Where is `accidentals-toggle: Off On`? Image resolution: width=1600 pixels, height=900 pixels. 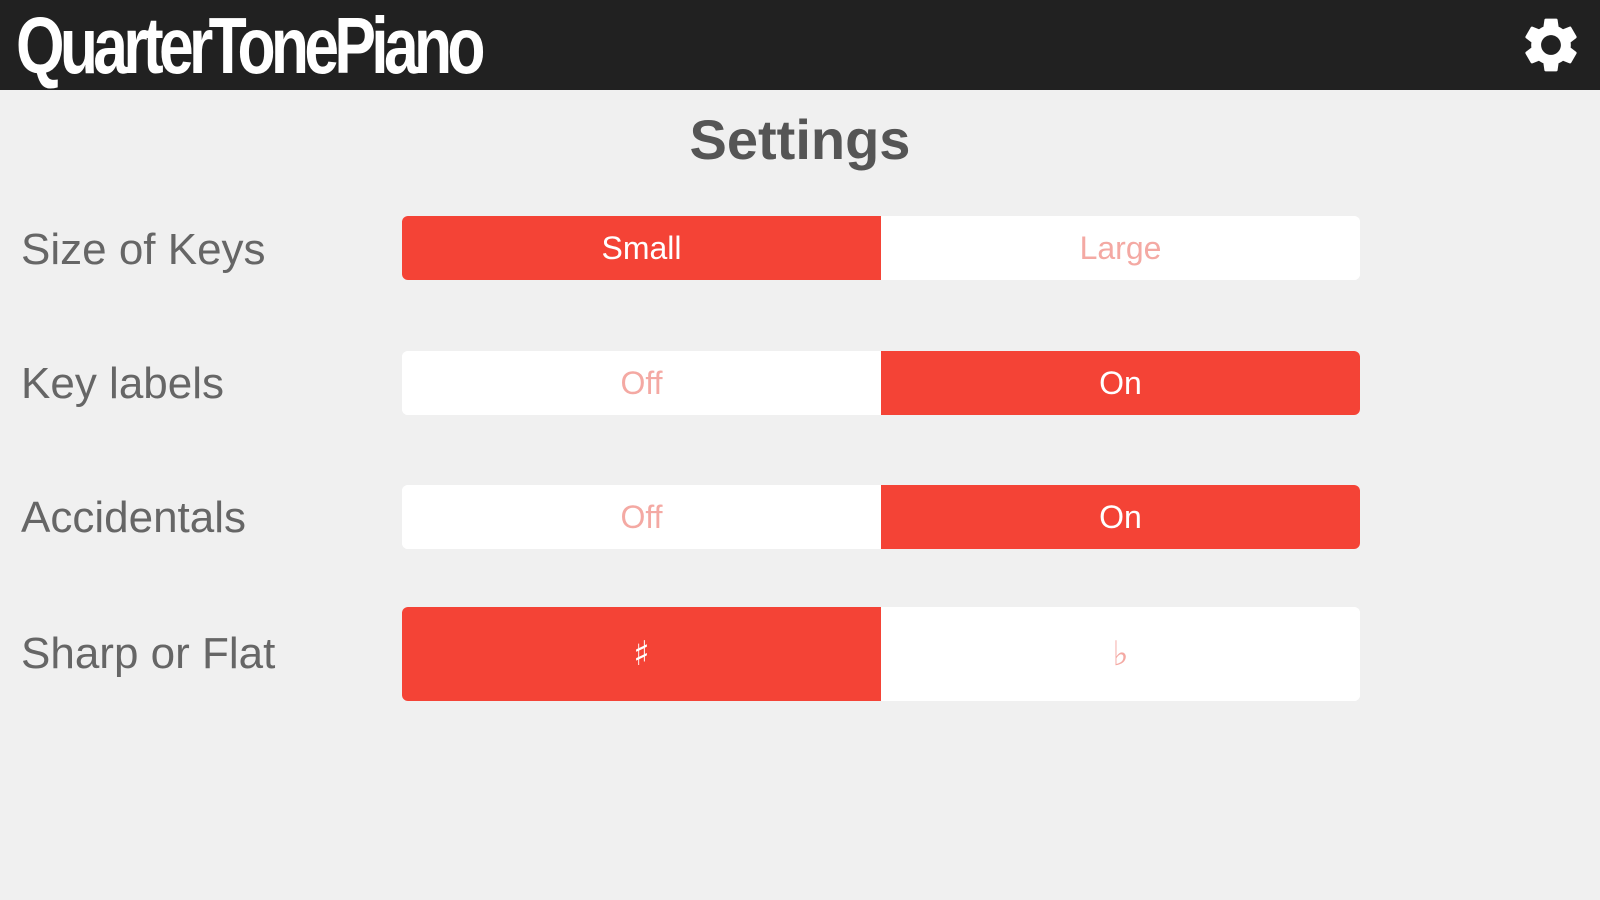
accidentals-toggle: Off On is located at coordinates (881, 517).